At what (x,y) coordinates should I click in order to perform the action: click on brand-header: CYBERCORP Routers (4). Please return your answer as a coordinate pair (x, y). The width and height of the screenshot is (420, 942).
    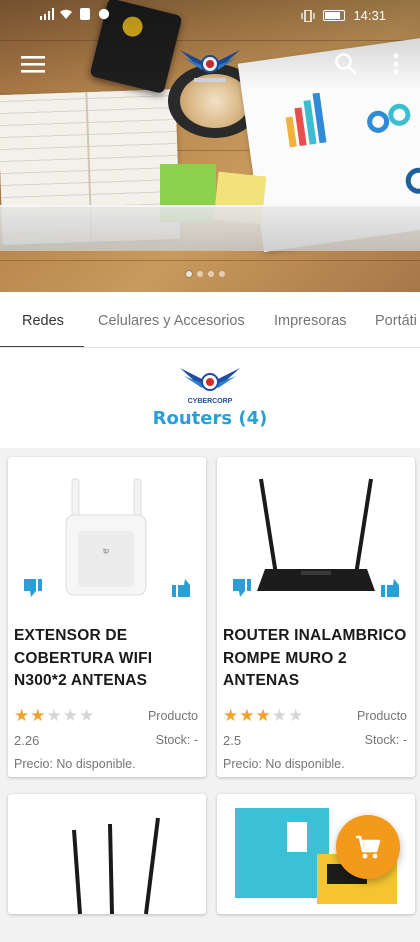
    Looking at the image, I should click on (210, 398).